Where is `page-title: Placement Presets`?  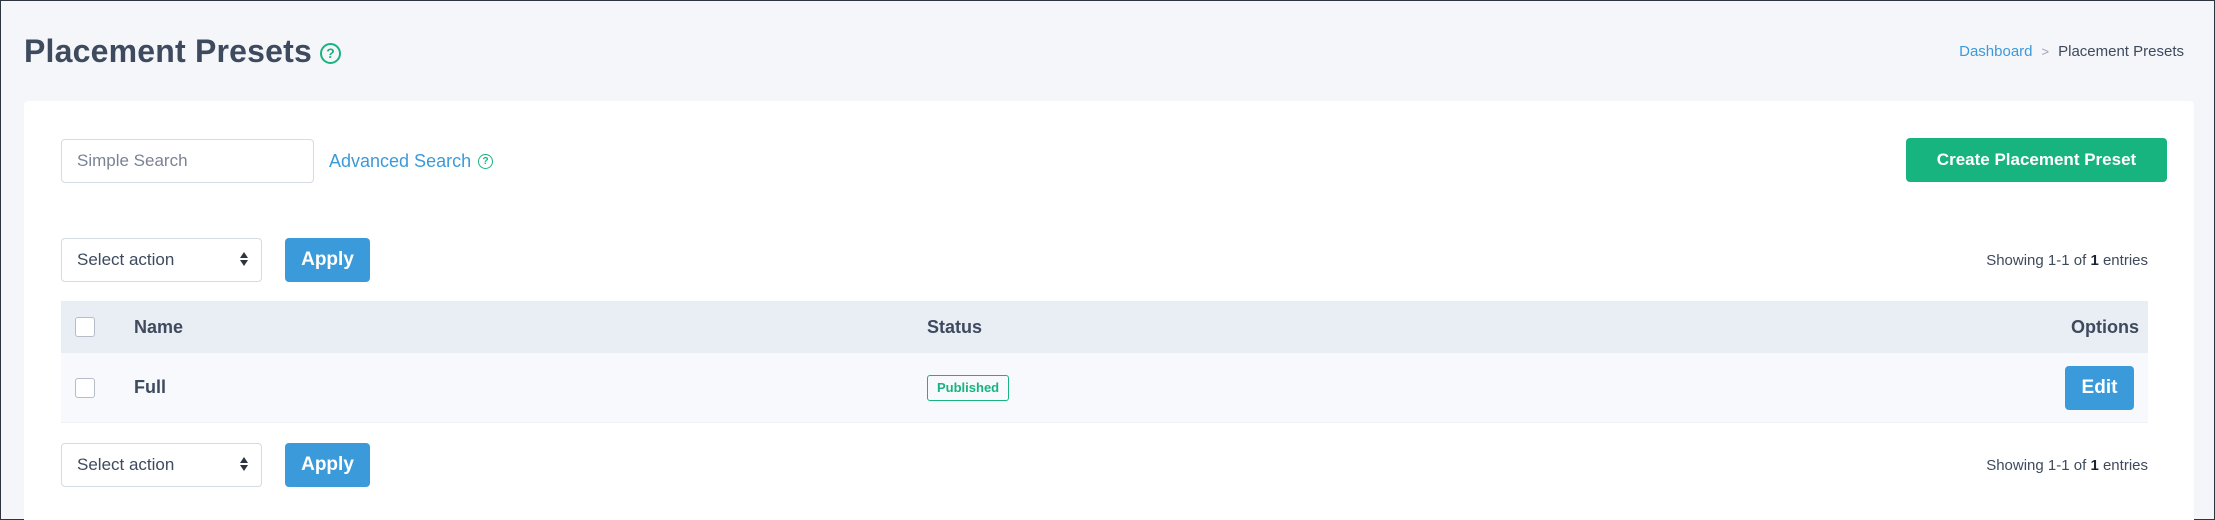 page-title: Placement Presets is located at coordinates (168, 50).